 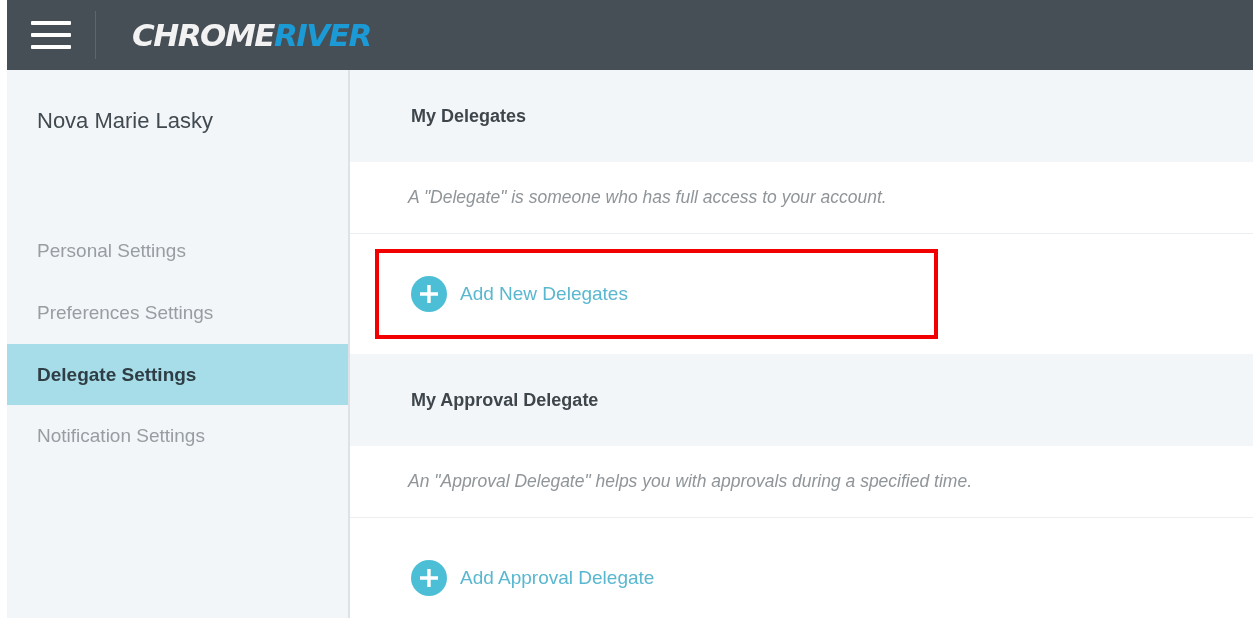 I want to click on sidebar-item: Personal Settings, so click(x=177, y=251).